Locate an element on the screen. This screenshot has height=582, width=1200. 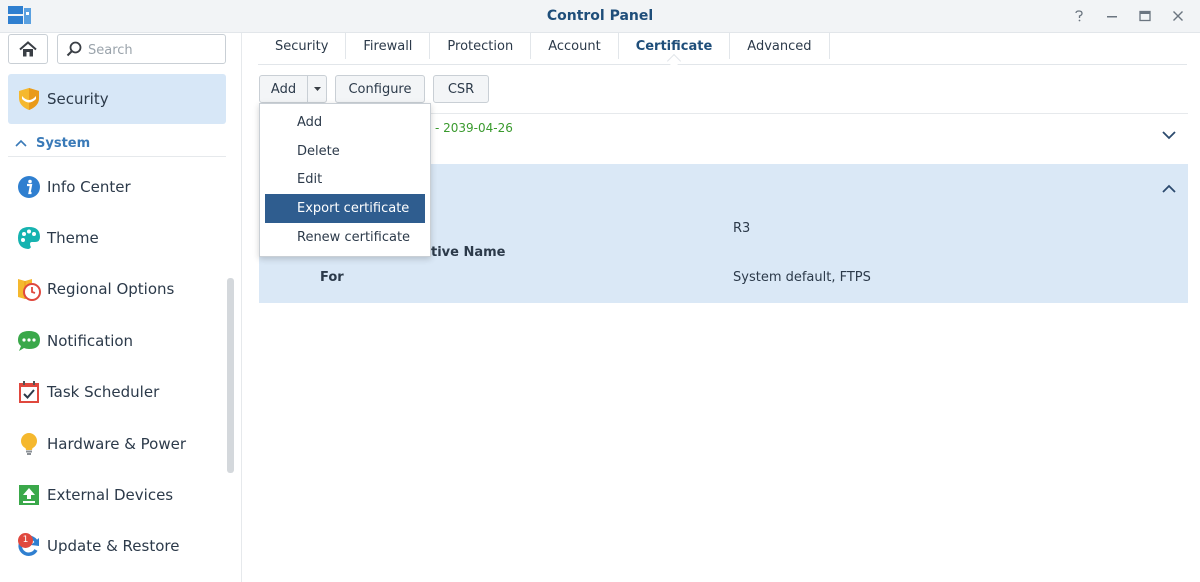
home-icon is located at coordinates (28, 48).